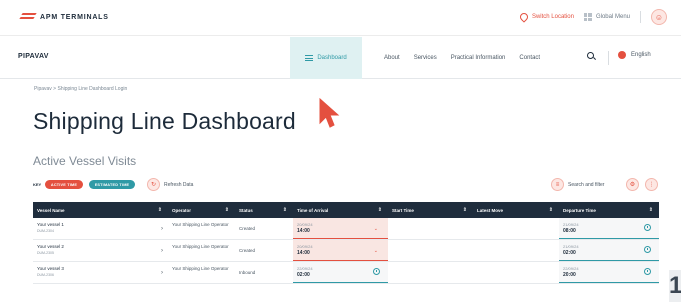  I want to click on nav-link-about: About, so click(392, 58).